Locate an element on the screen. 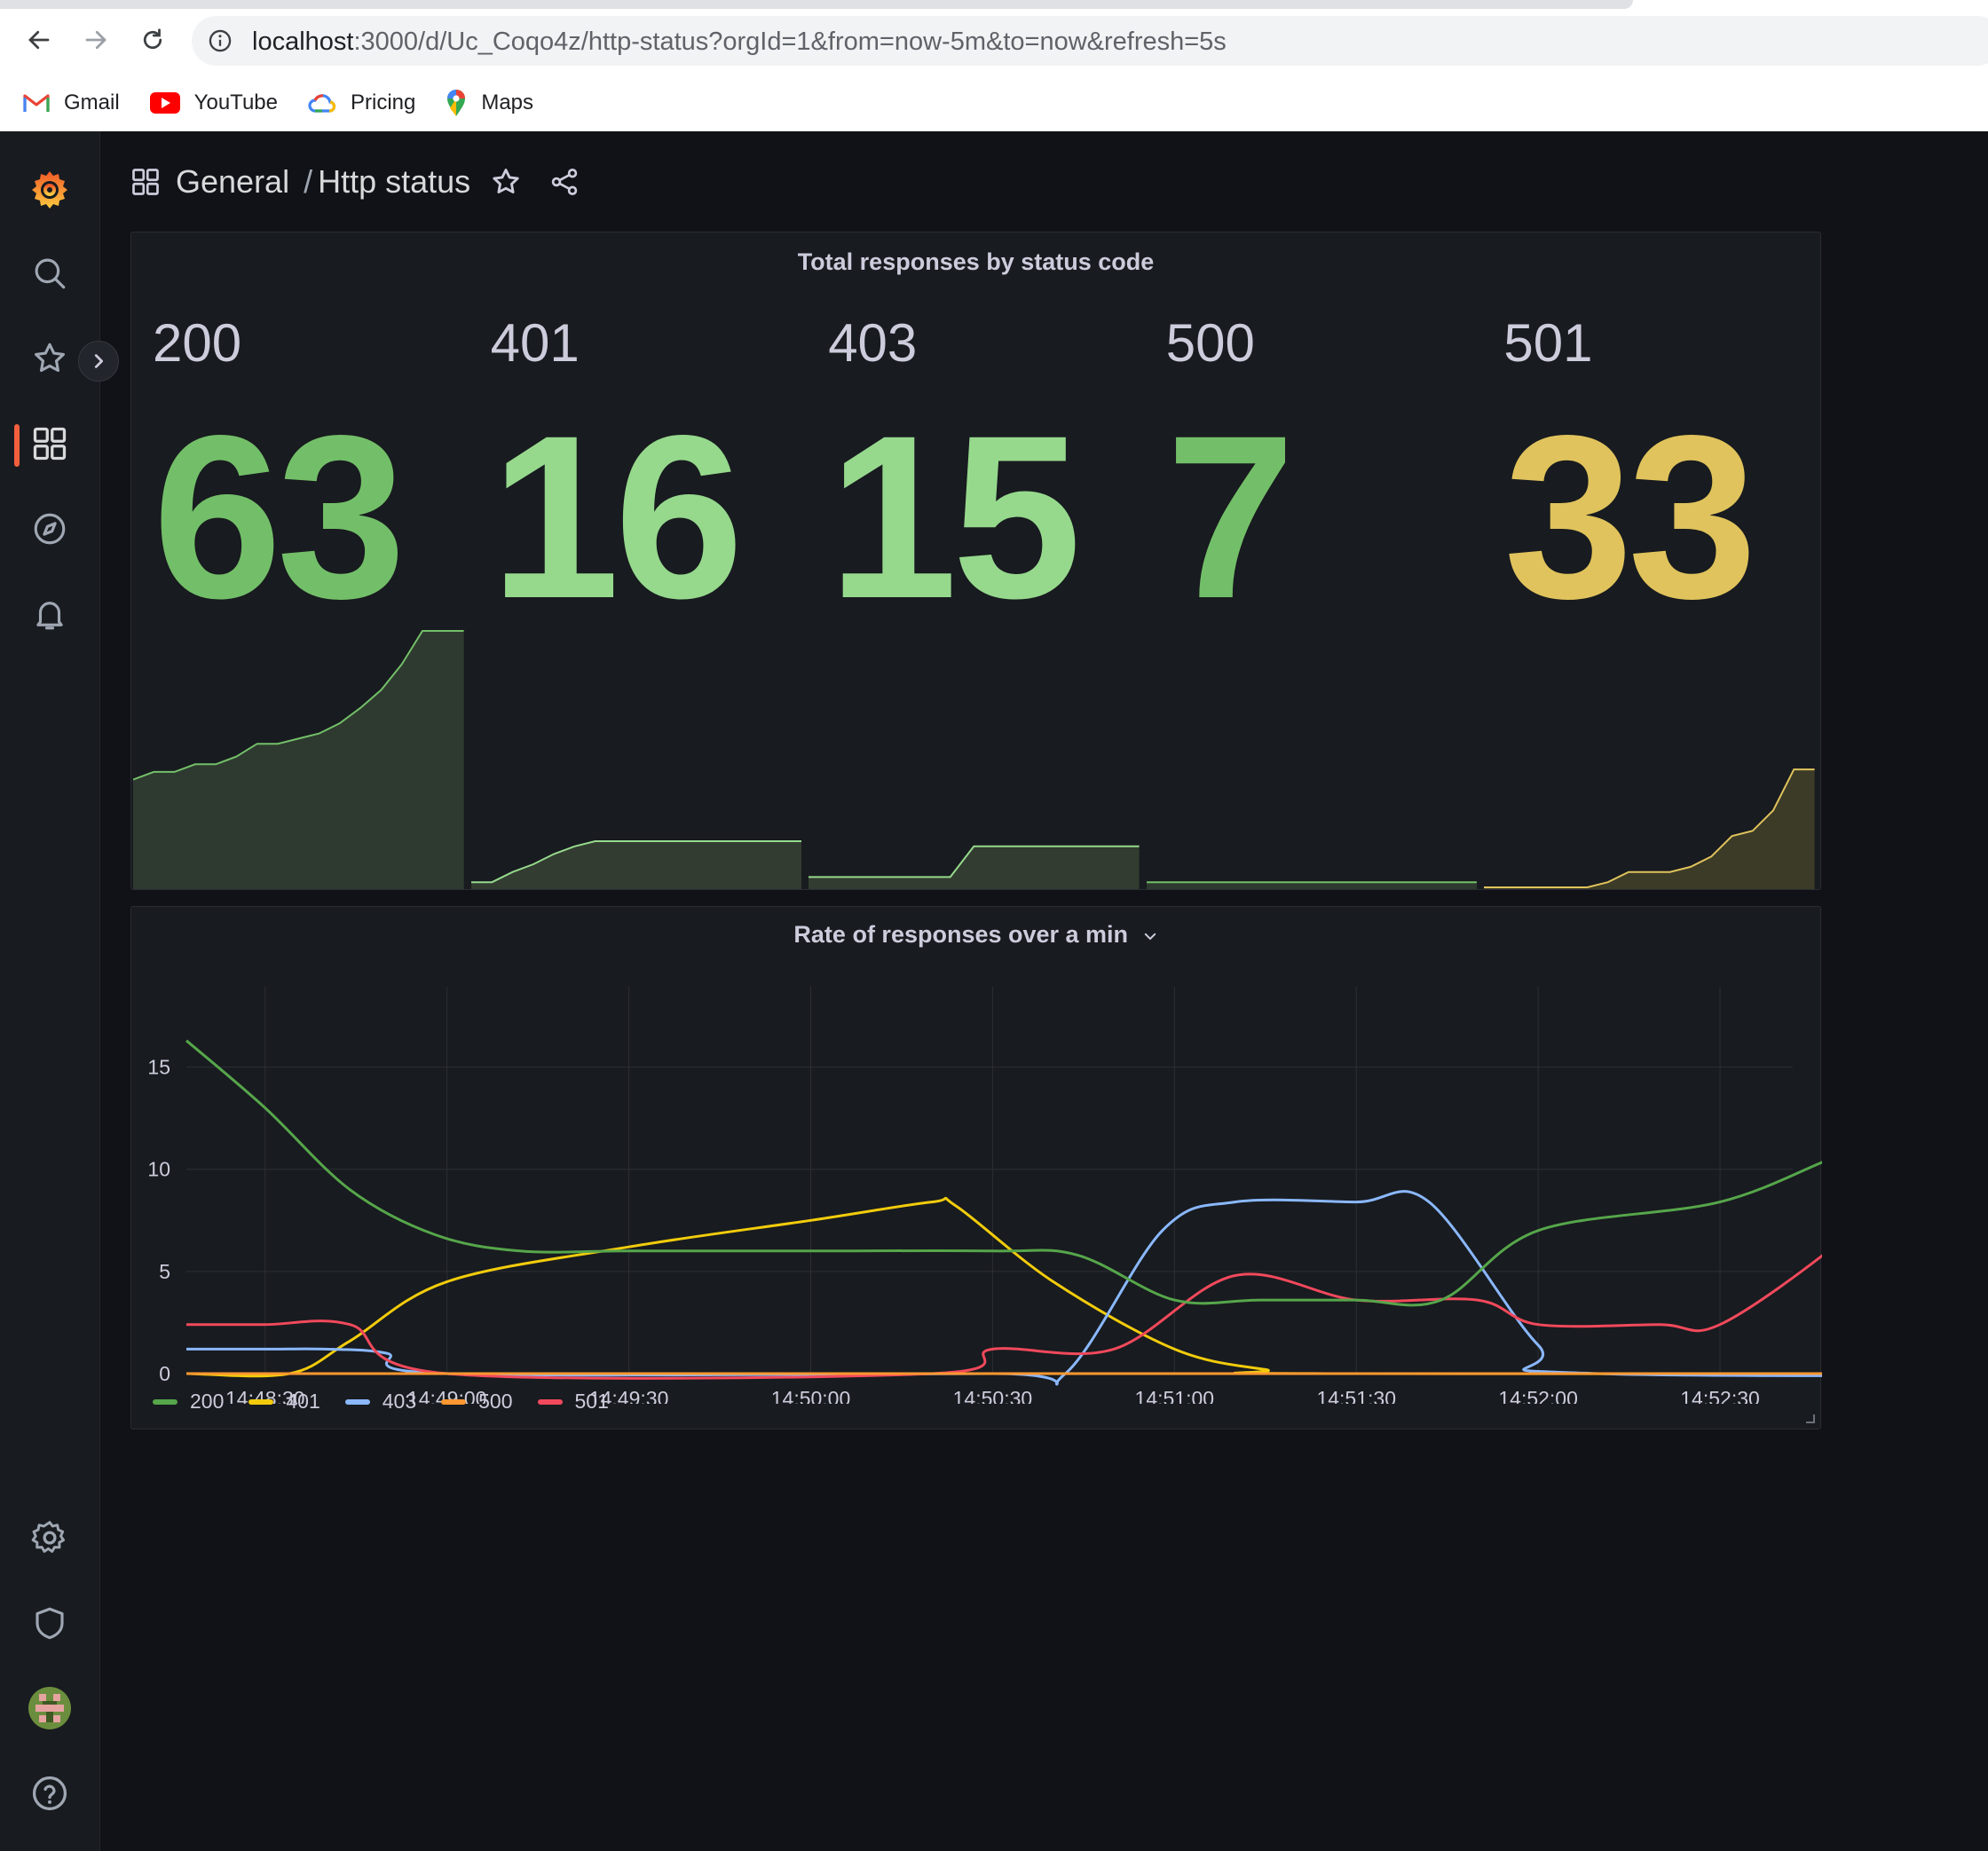 The height and width of the screenshot is (1851, 1988). bell-icon is located at coordinates (49, 616).